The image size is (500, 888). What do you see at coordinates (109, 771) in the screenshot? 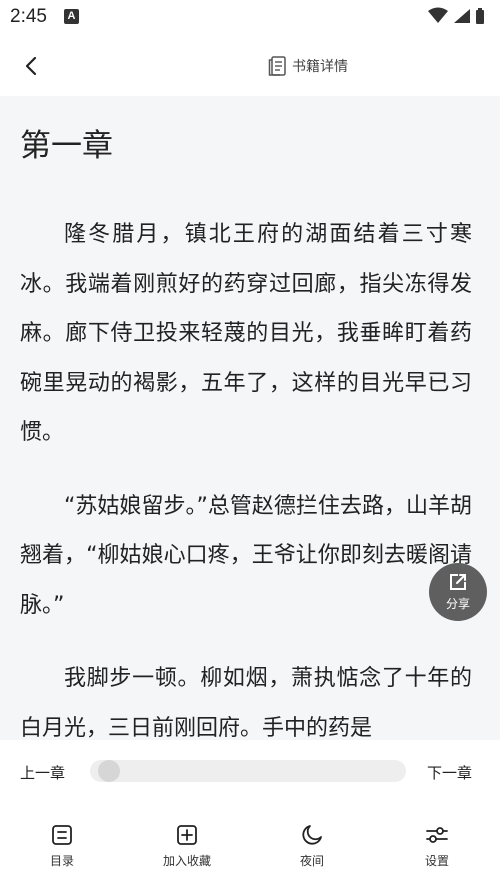
I see `progress-knob` at bounding box center [109, 771].